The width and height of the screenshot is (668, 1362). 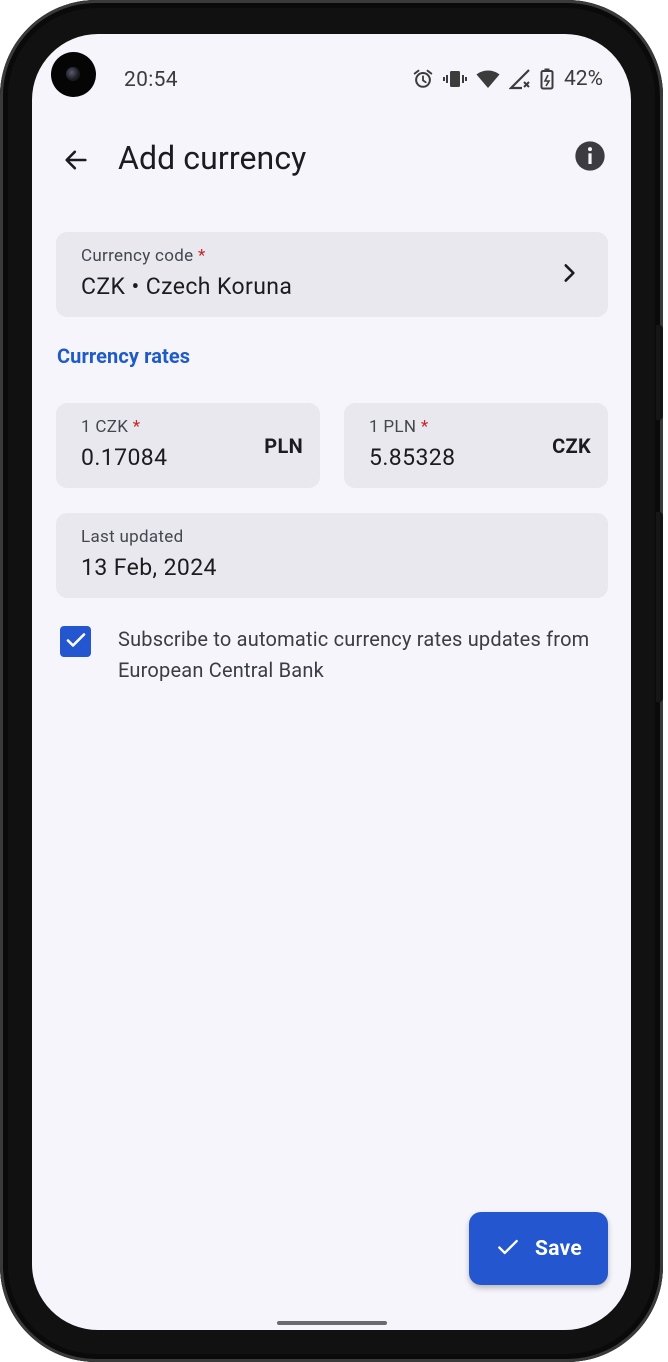 I want to click on top-app-bar: Add currency, so click(x=331, y=162).